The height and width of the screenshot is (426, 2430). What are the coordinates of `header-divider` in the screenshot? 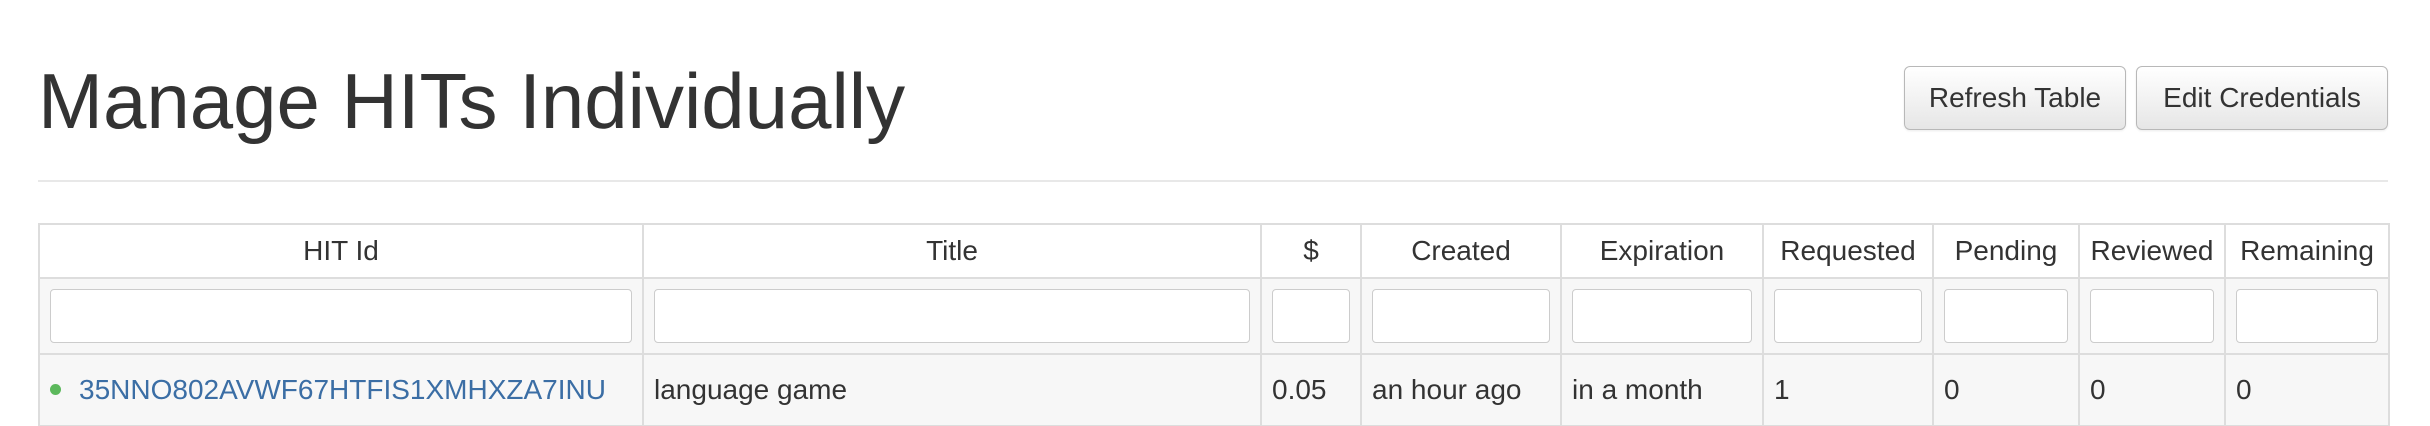 It's located at (1213, 181).